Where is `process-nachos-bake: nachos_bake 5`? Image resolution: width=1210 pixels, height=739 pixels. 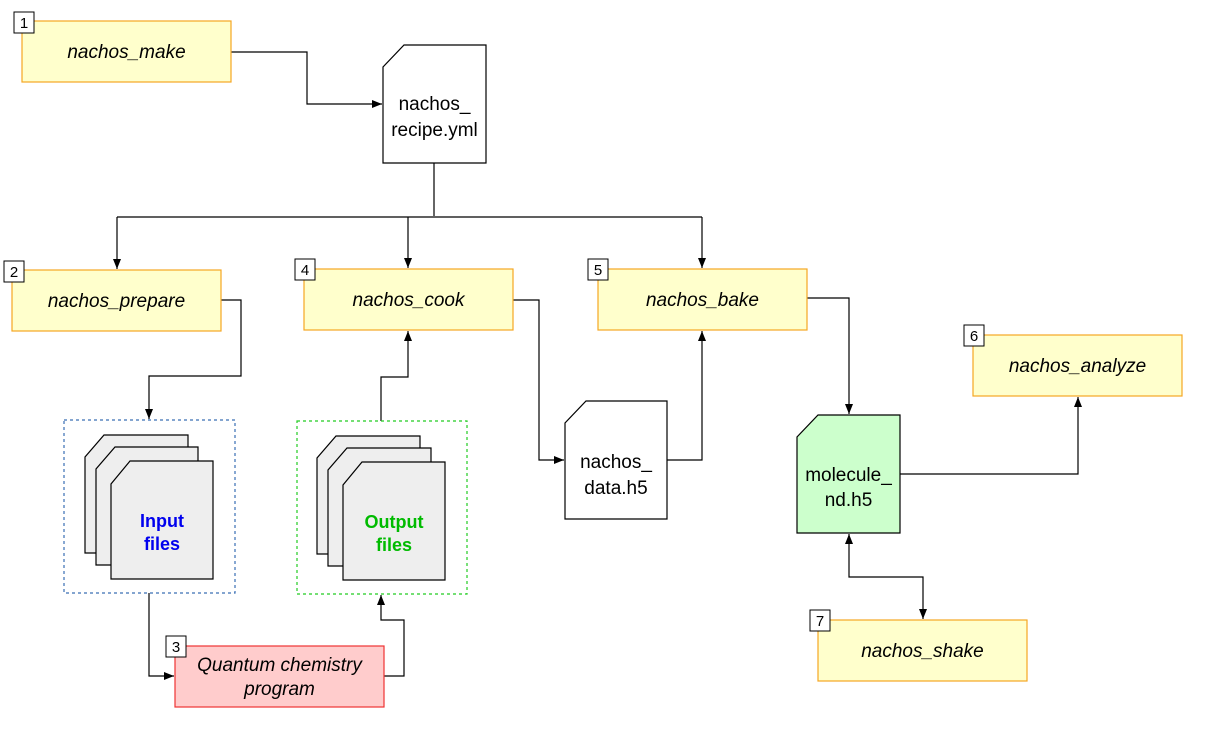
process-nachos-bake: nachos_bake 5 is located at coordinates (697, 294).